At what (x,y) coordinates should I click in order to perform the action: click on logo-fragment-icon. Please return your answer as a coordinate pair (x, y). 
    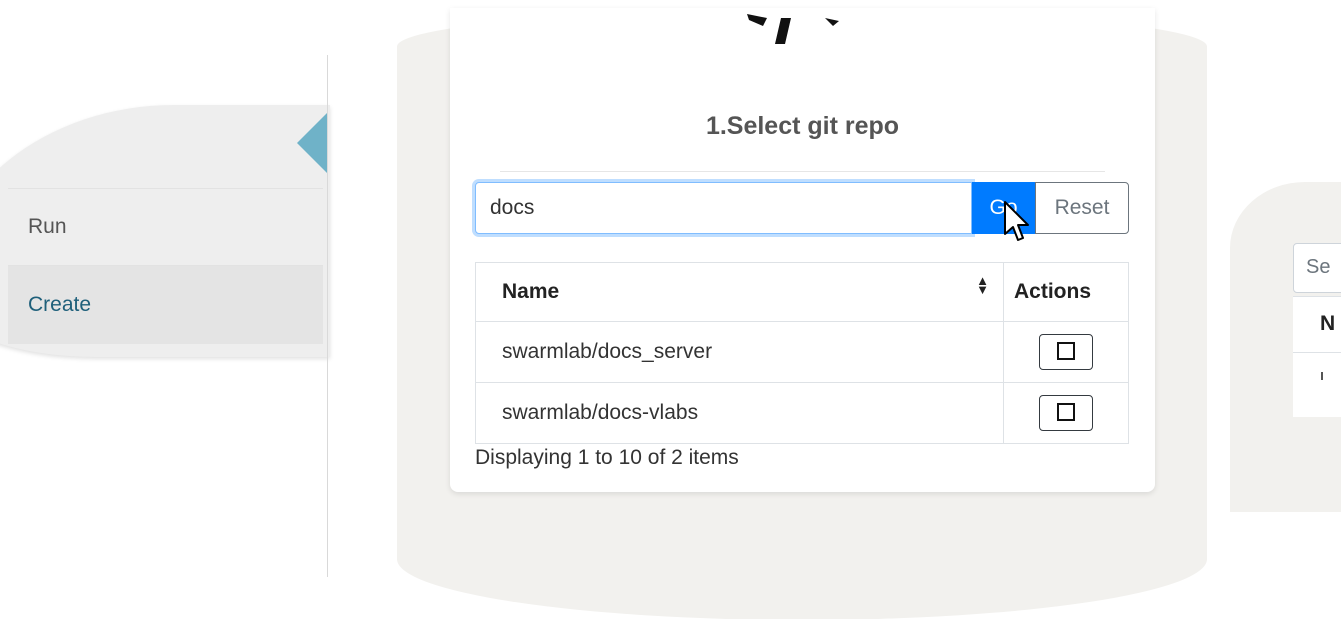
    Looking at the image, I should click on (793, 29).